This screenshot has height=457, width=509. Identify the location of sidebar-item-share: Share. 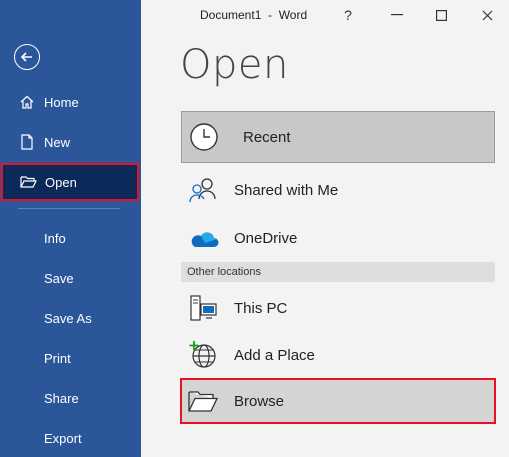
(70, 398).